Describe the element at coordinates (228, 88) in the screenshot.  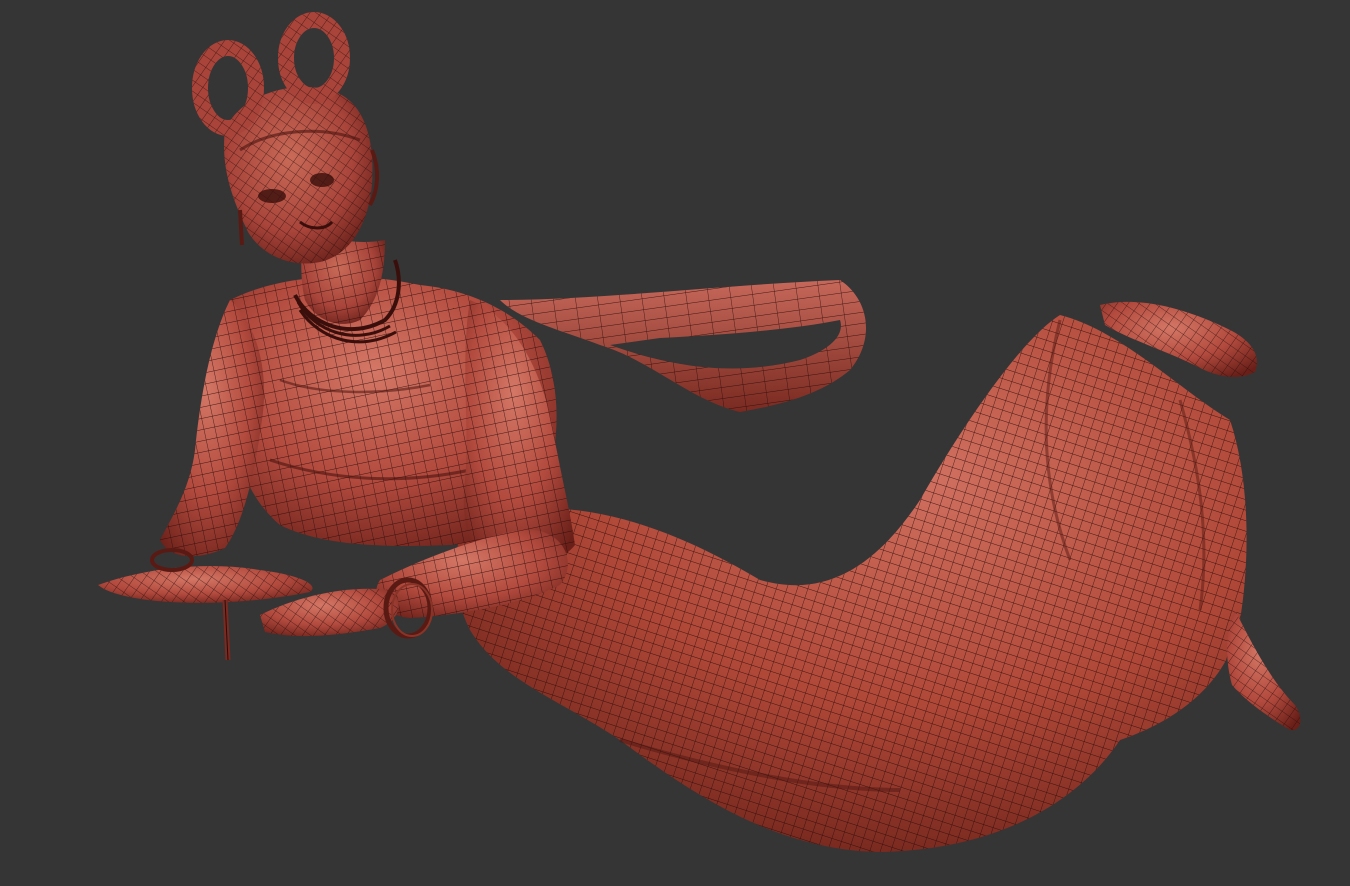
I see `hair-bun-left-mesh` at that location.